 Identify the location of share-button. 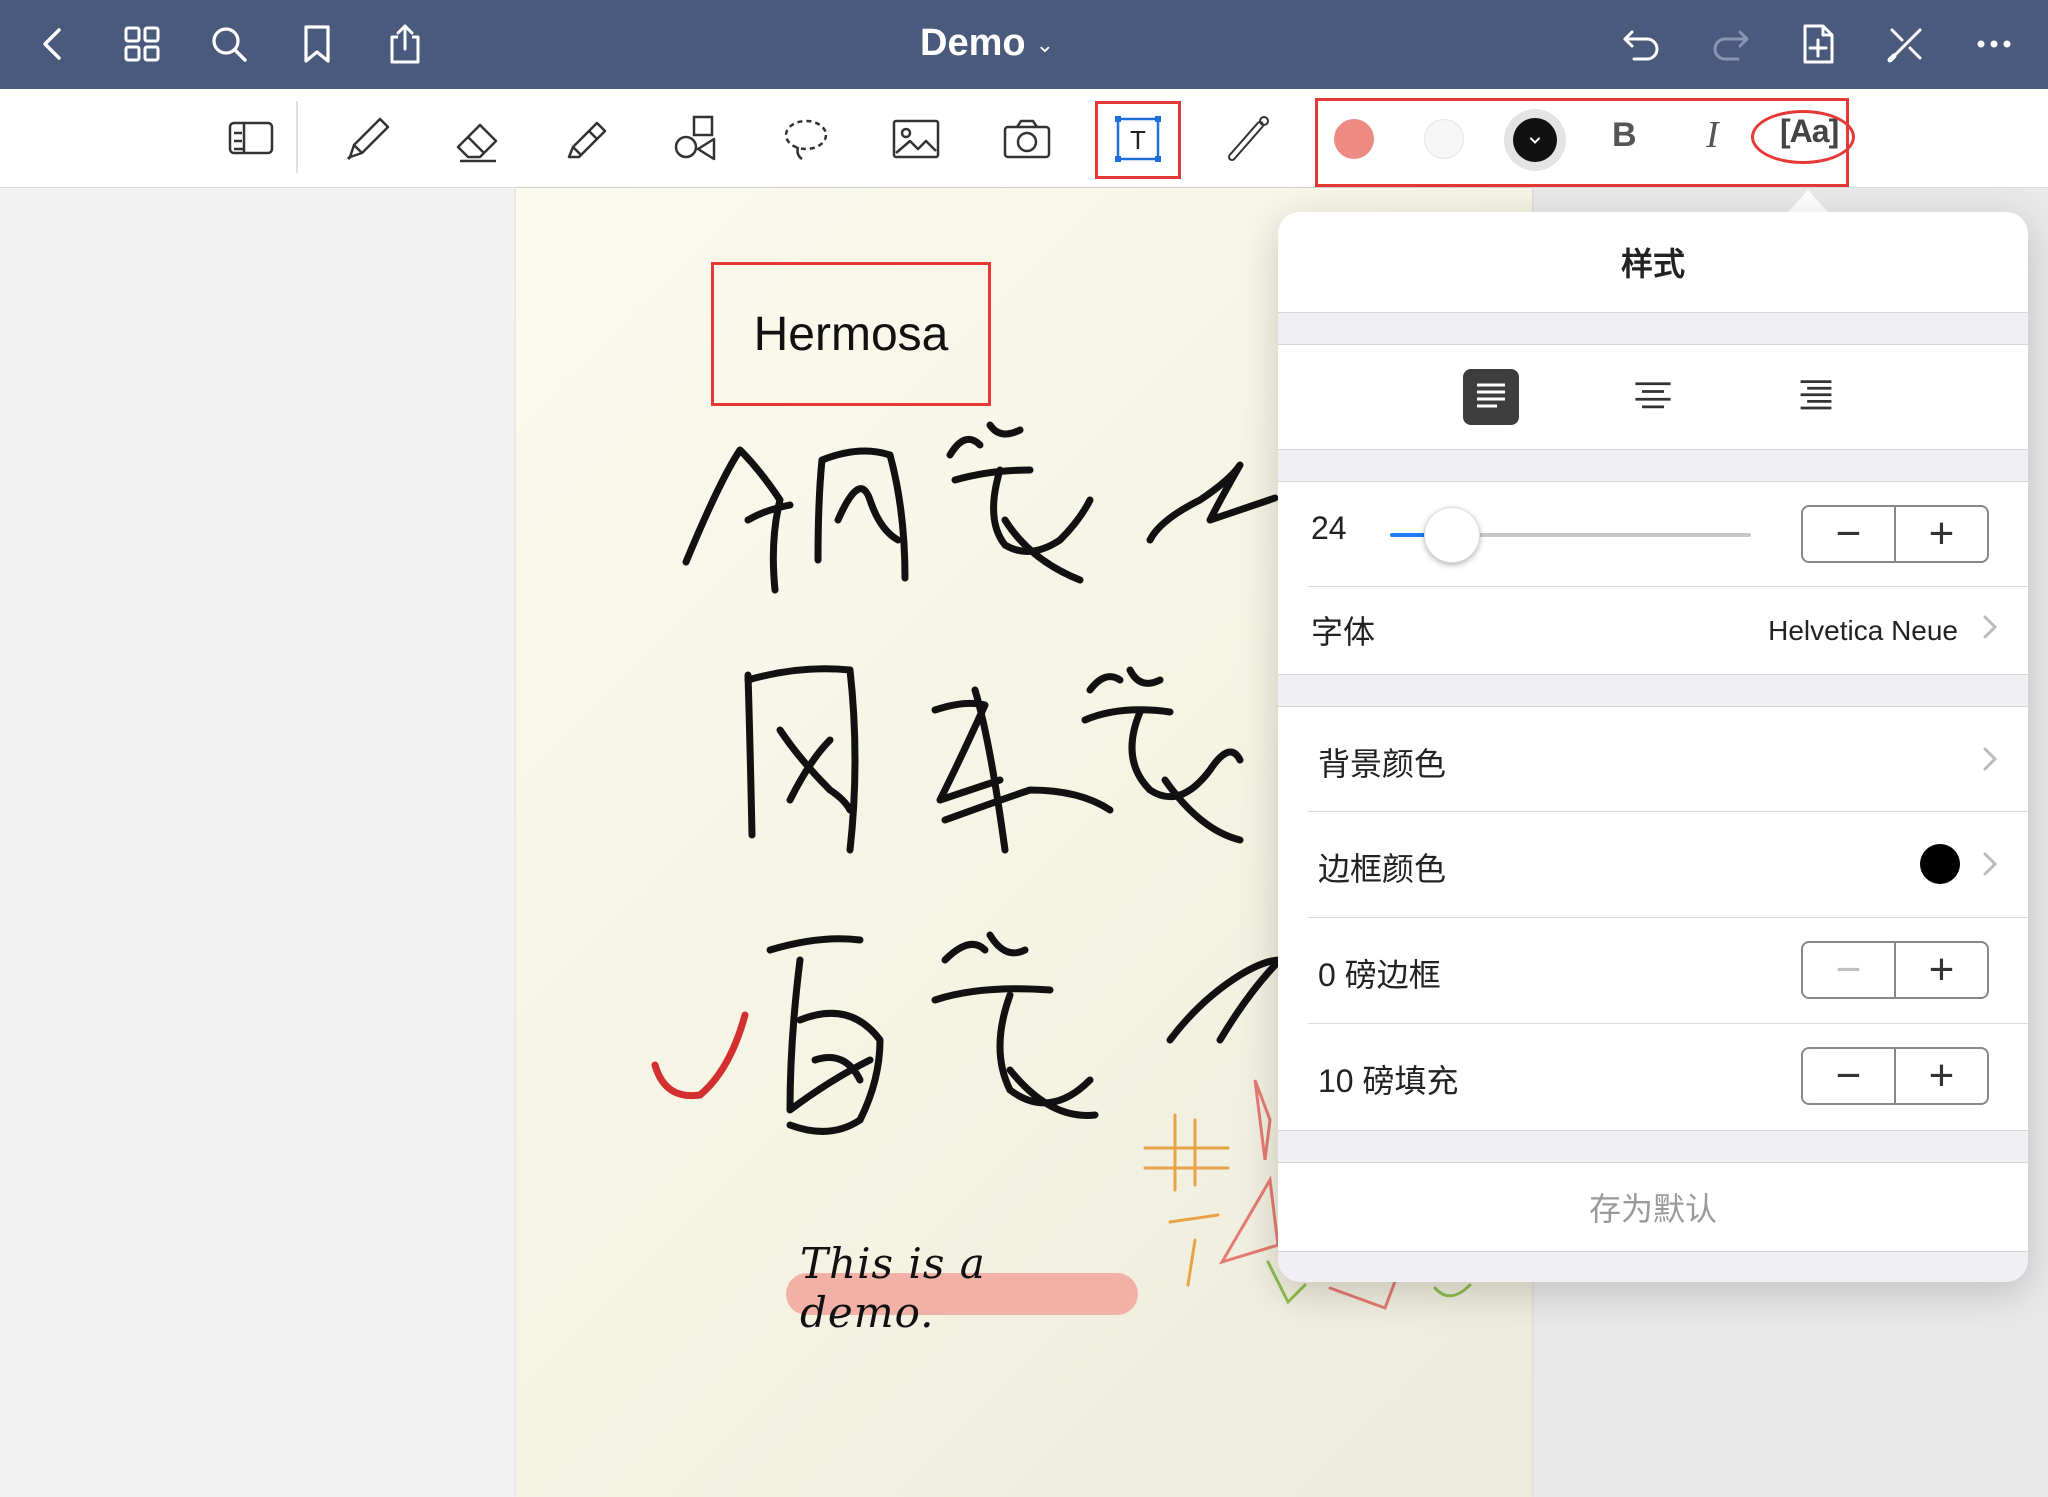
(405, 44).